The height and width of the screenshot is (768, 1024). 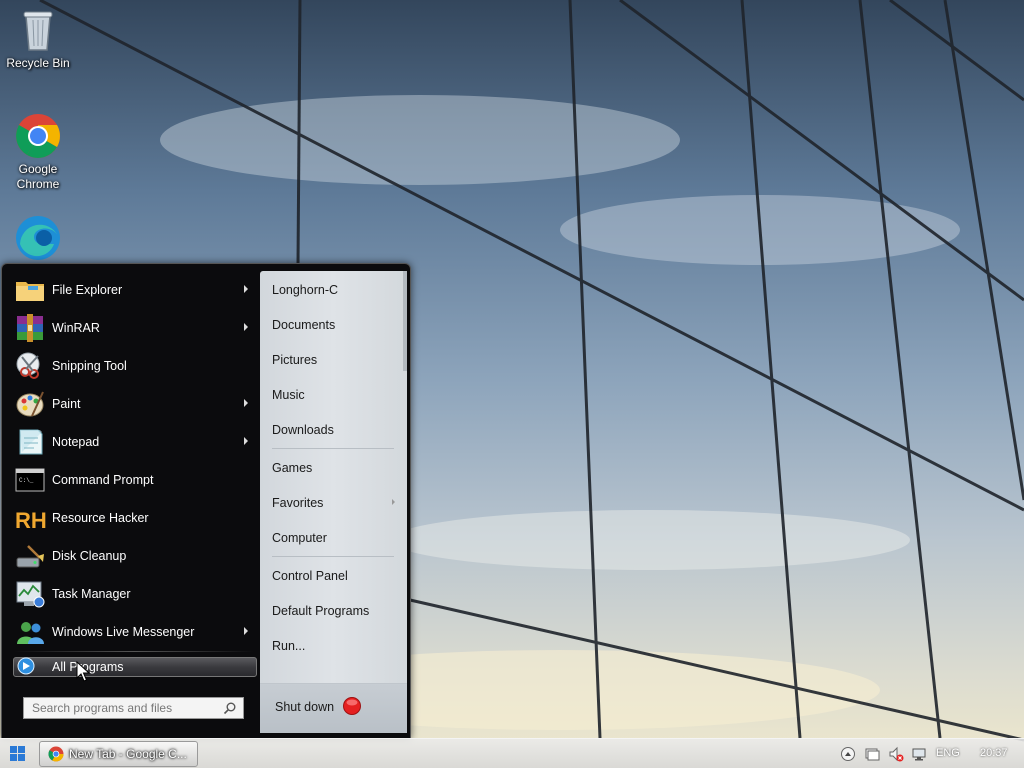 I want to click on rh-icon: RH, so click(x=30, y=520).